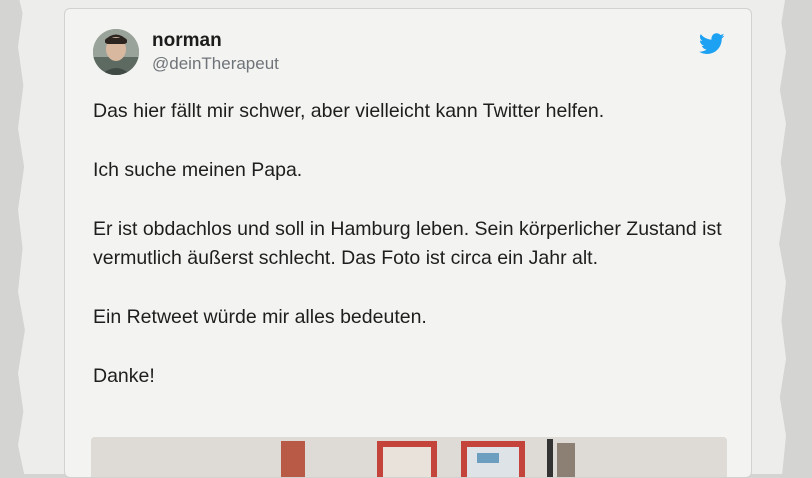  I want to click on tweet-photo-image, so click(409, 457).